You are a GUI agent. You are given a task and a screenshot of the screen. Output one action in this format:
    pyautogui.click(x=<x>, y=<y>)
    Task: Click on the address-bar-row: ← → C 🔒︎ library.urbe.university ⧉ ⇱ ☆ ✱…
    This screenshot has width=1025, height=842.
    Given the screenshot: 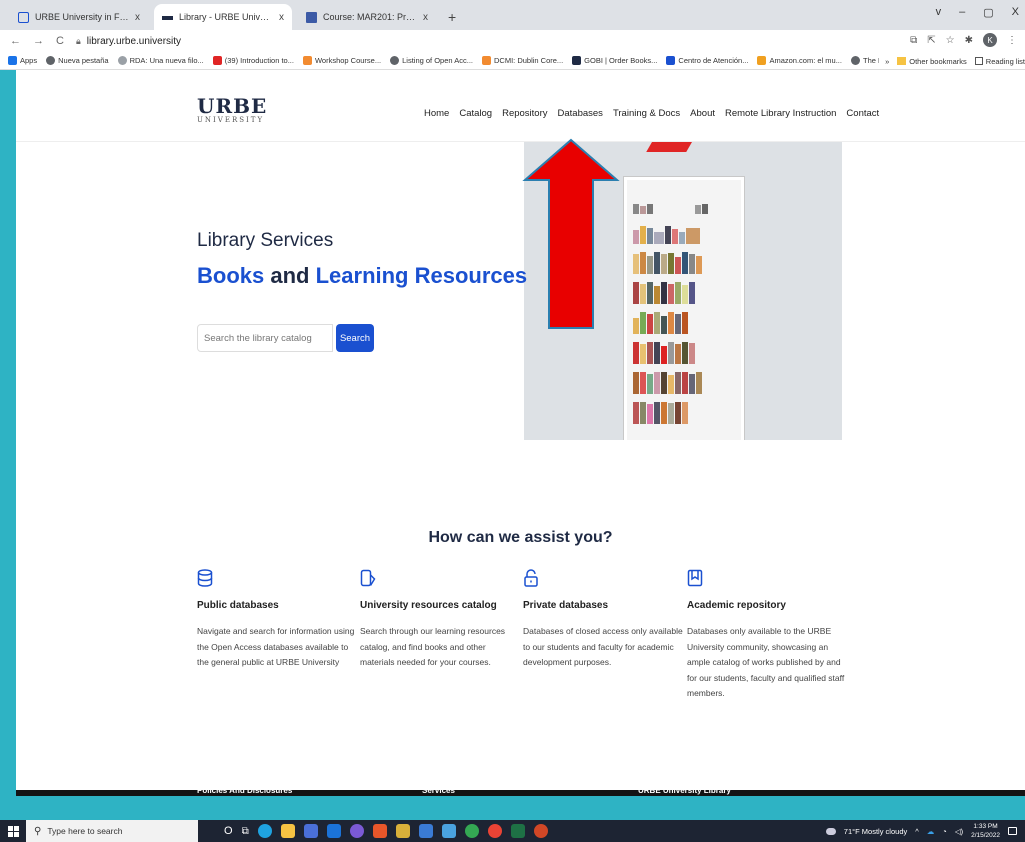 What is the action you would take?
    pyautogui.click(x=512, y=41)
    